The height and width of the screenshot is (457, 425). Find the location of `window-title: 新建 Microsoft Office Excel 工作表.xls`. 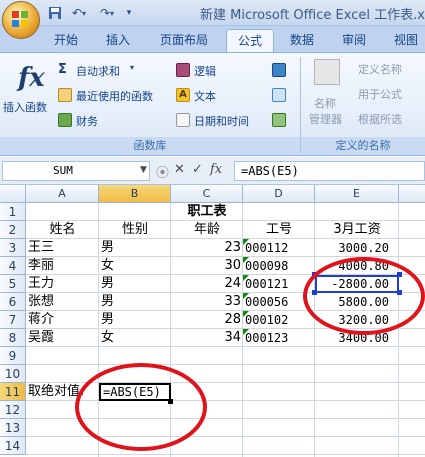

window-title: 新建 Microsoft Office Excel 工作表.xls is located at coordinates (312, 15).